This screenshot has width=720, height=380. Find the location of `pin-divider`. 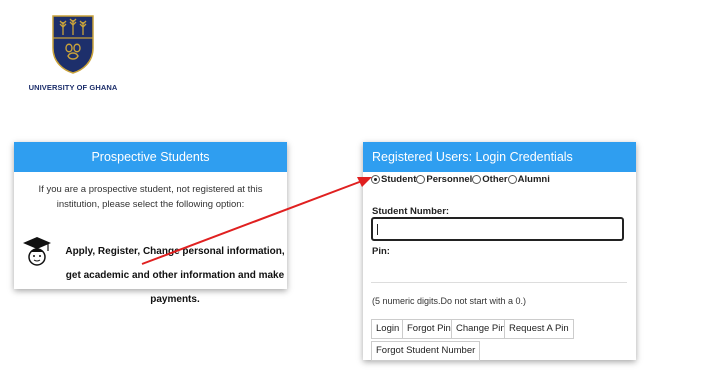

pin-divider is located at coordinates (499, 282).